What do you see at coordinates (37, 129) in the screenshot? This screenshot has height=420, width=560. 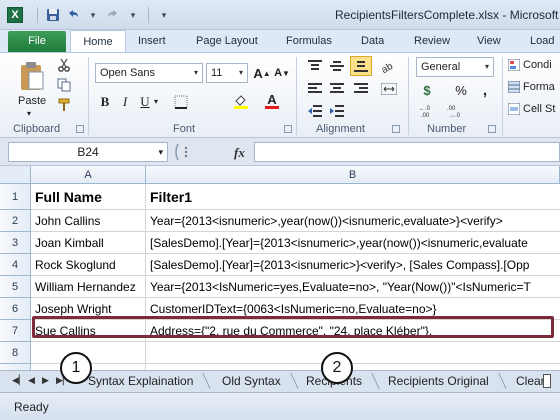 I see `clipboard-group-label: Clipboard` at bounding box center [37, 129].